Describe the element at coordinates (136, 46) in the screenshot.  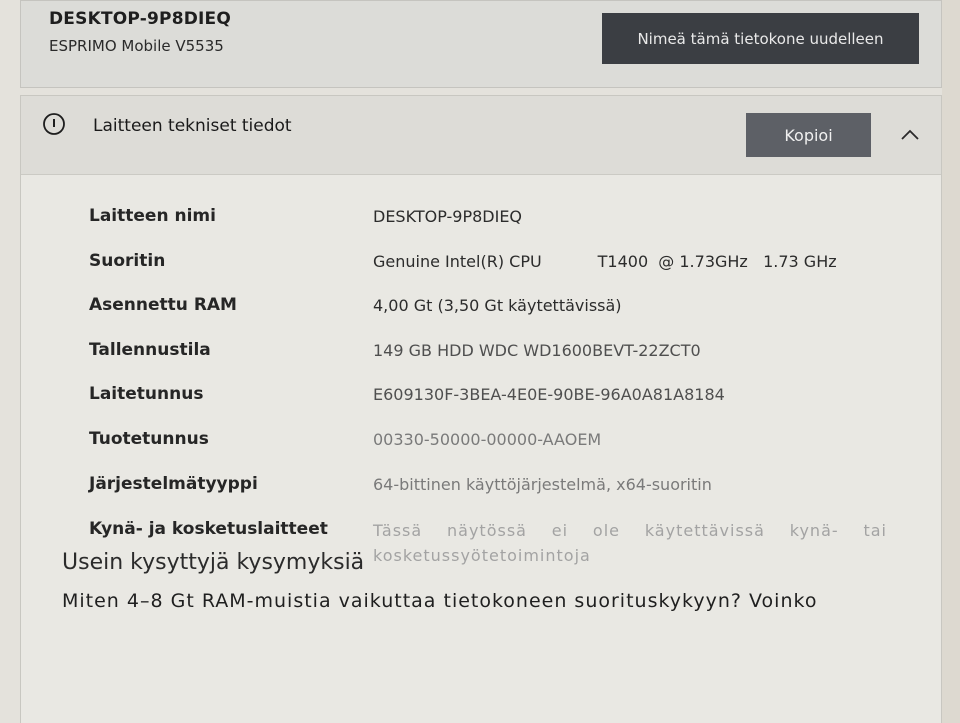
I see `device-model: ESPRIMO Mobile V5535` at that location.